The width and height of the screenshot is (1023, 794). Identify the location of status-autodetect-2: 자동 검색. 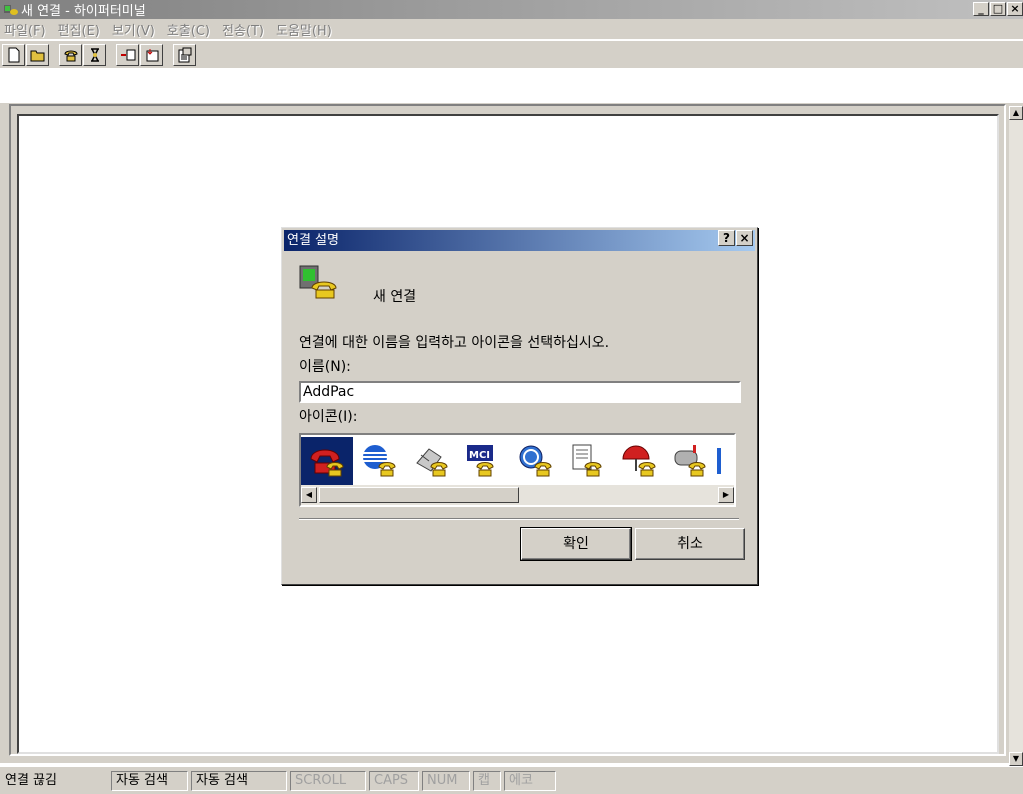
(239, 780).